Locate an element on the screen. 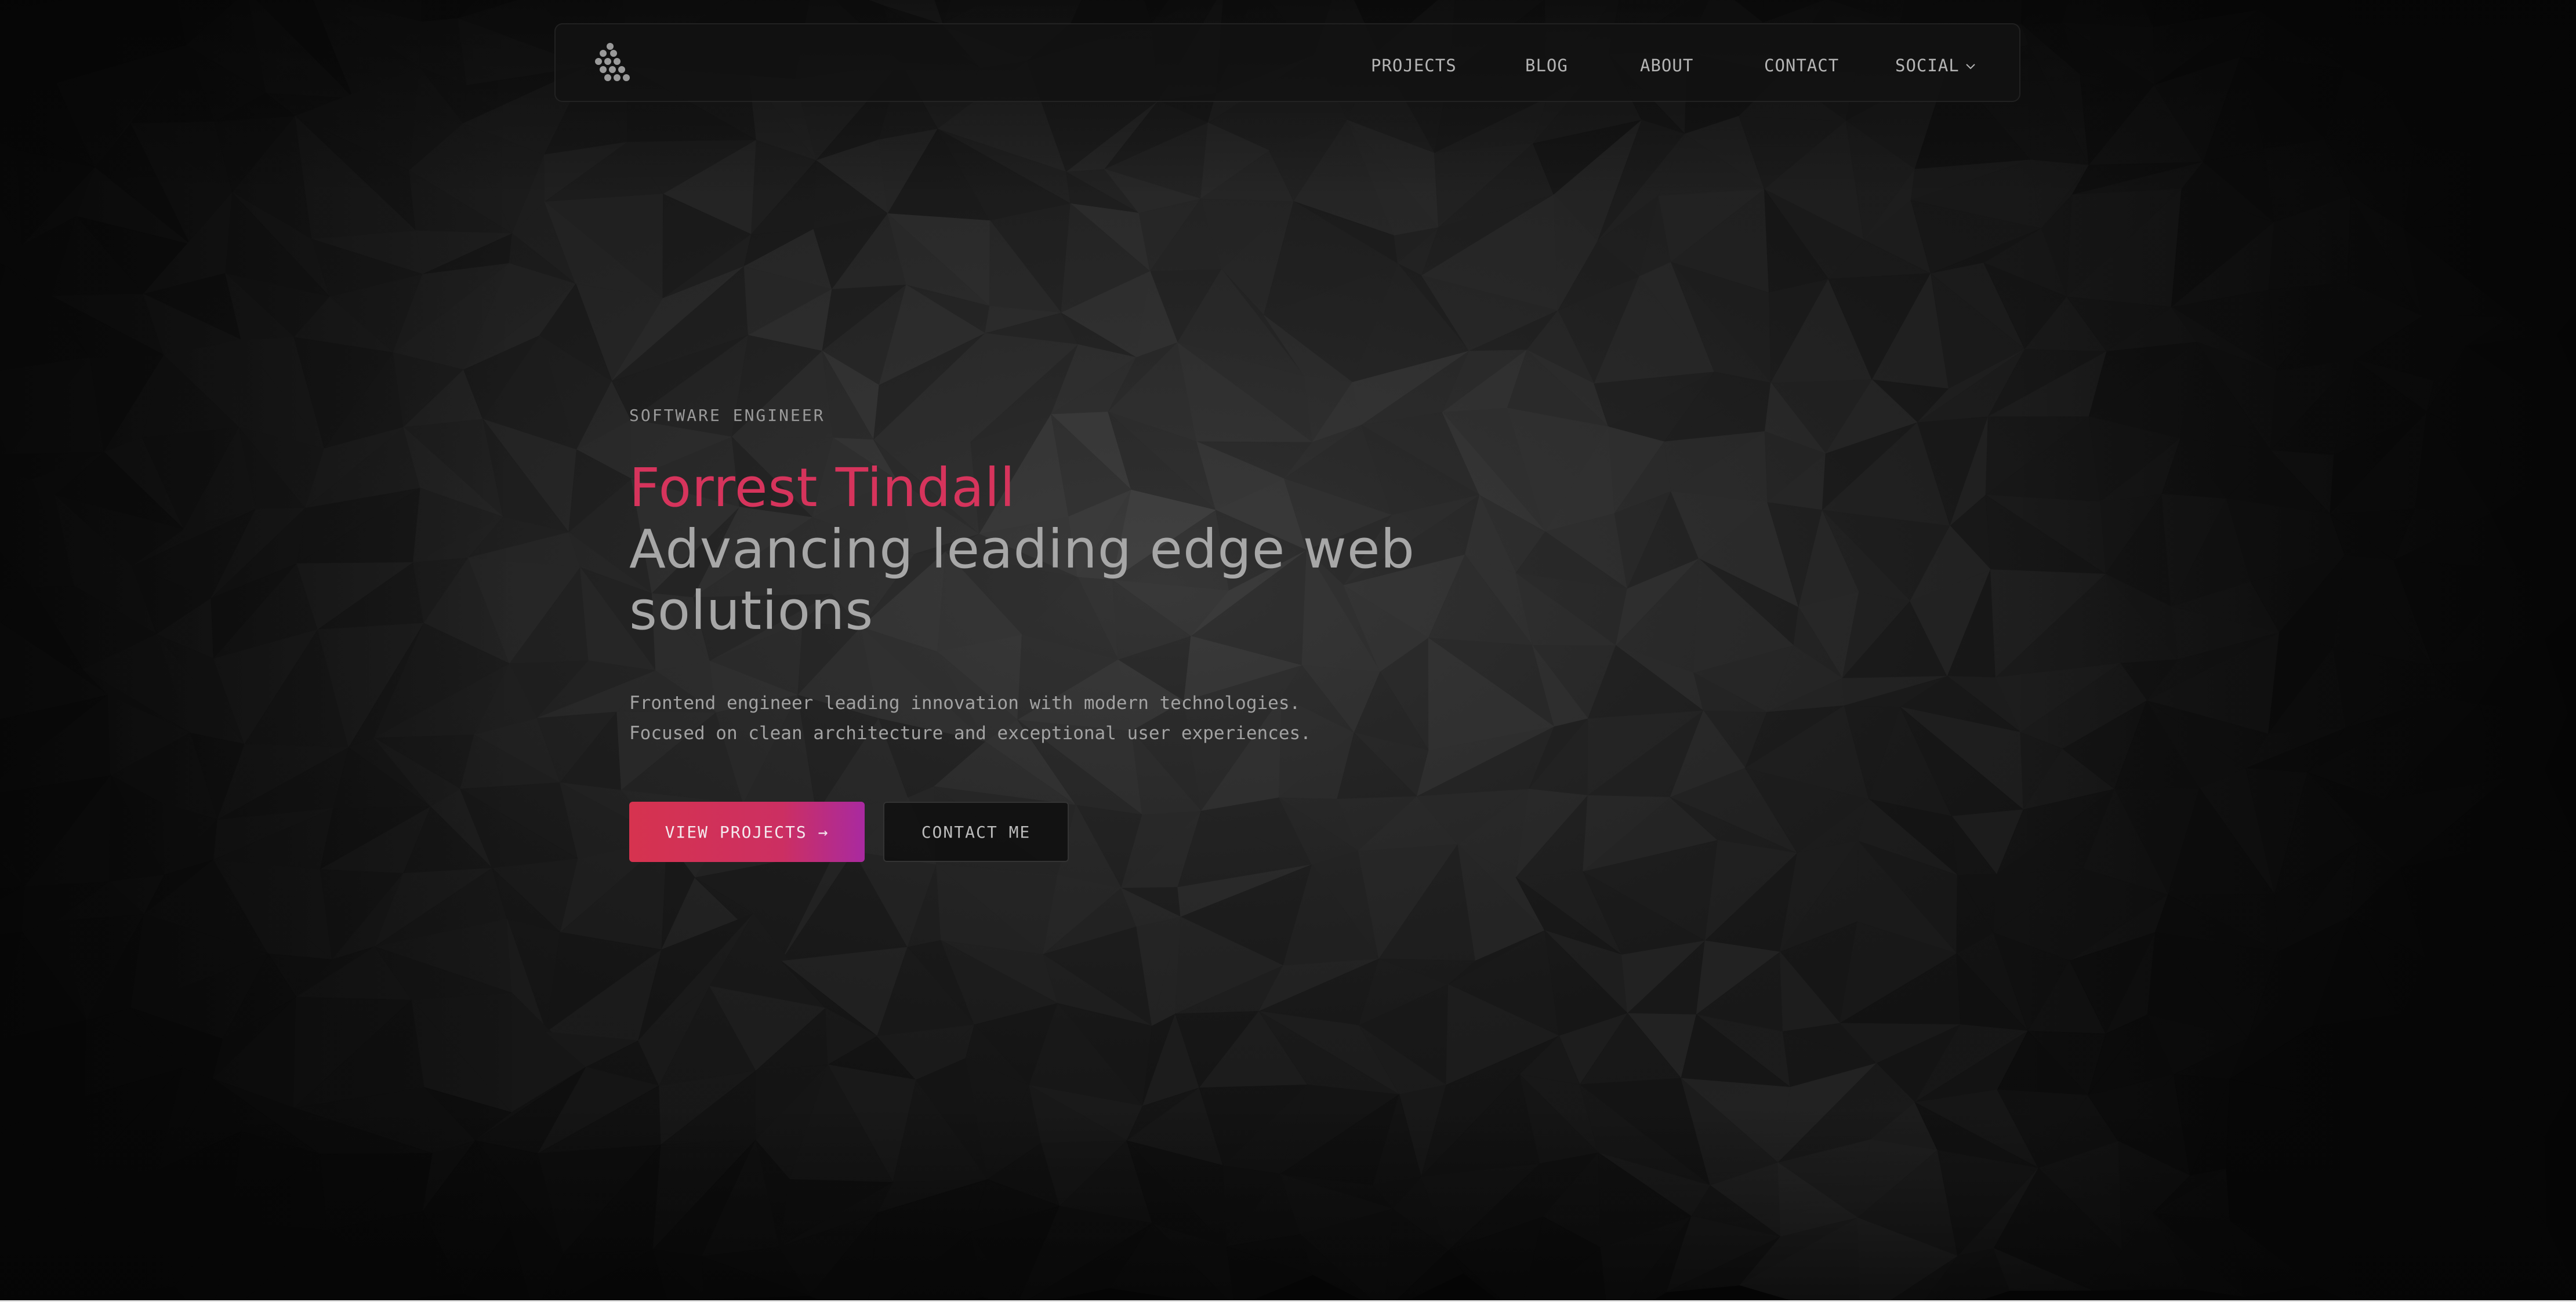  hero-eyebrow: SOFTWARE ENGINEER is located at coordinates (727, 415).